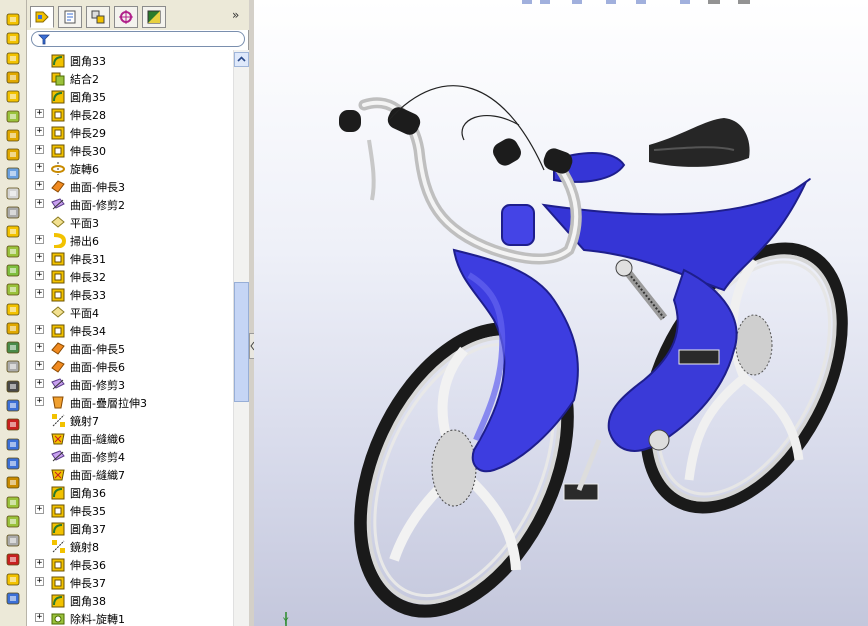  What do you see at coordinates (13, 502) in the screenshot?
I see `convert-icon` at bounding box center [13, 502].